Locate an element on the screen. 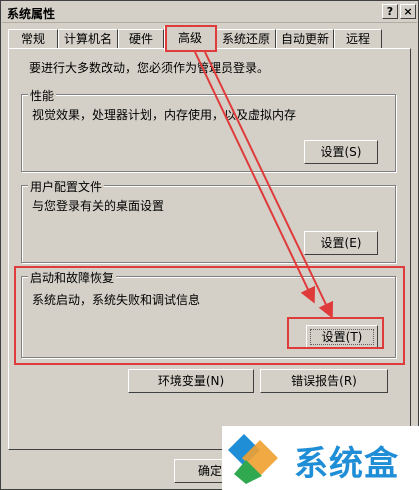 Image resolution: width=419 pixels, height=490 pixels. watermark: 系统盒 is located at coordinates (320, 458).